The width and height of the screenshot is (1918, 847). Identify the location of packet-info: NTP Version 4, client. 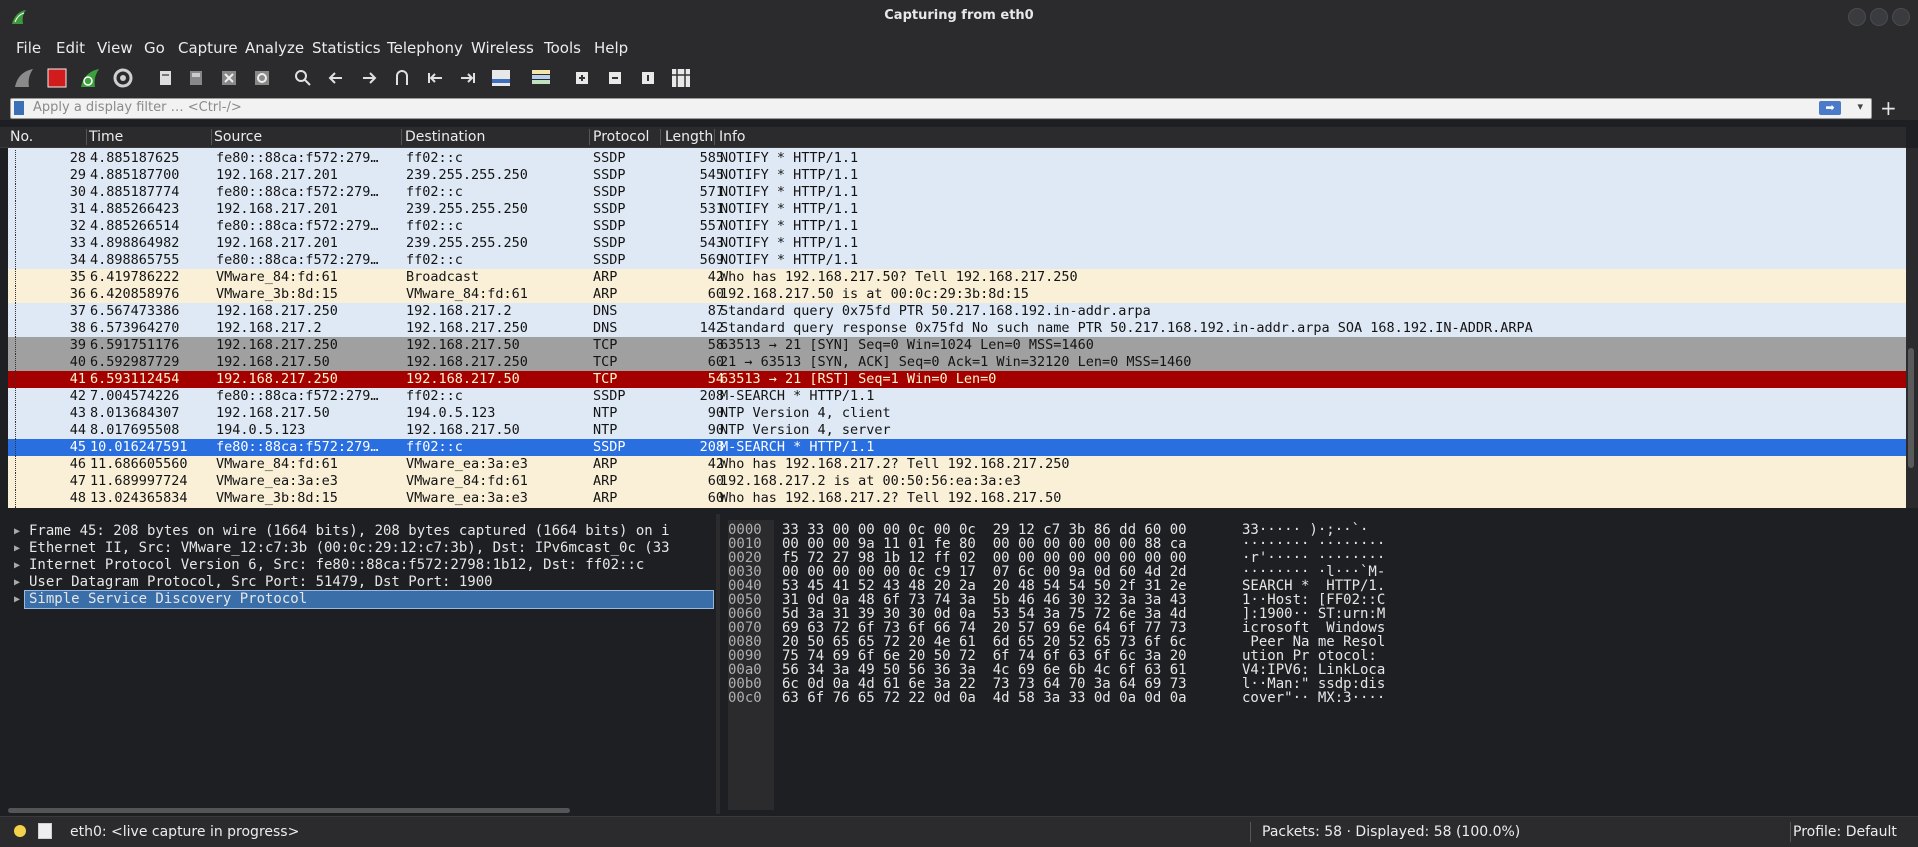
(805, 413).